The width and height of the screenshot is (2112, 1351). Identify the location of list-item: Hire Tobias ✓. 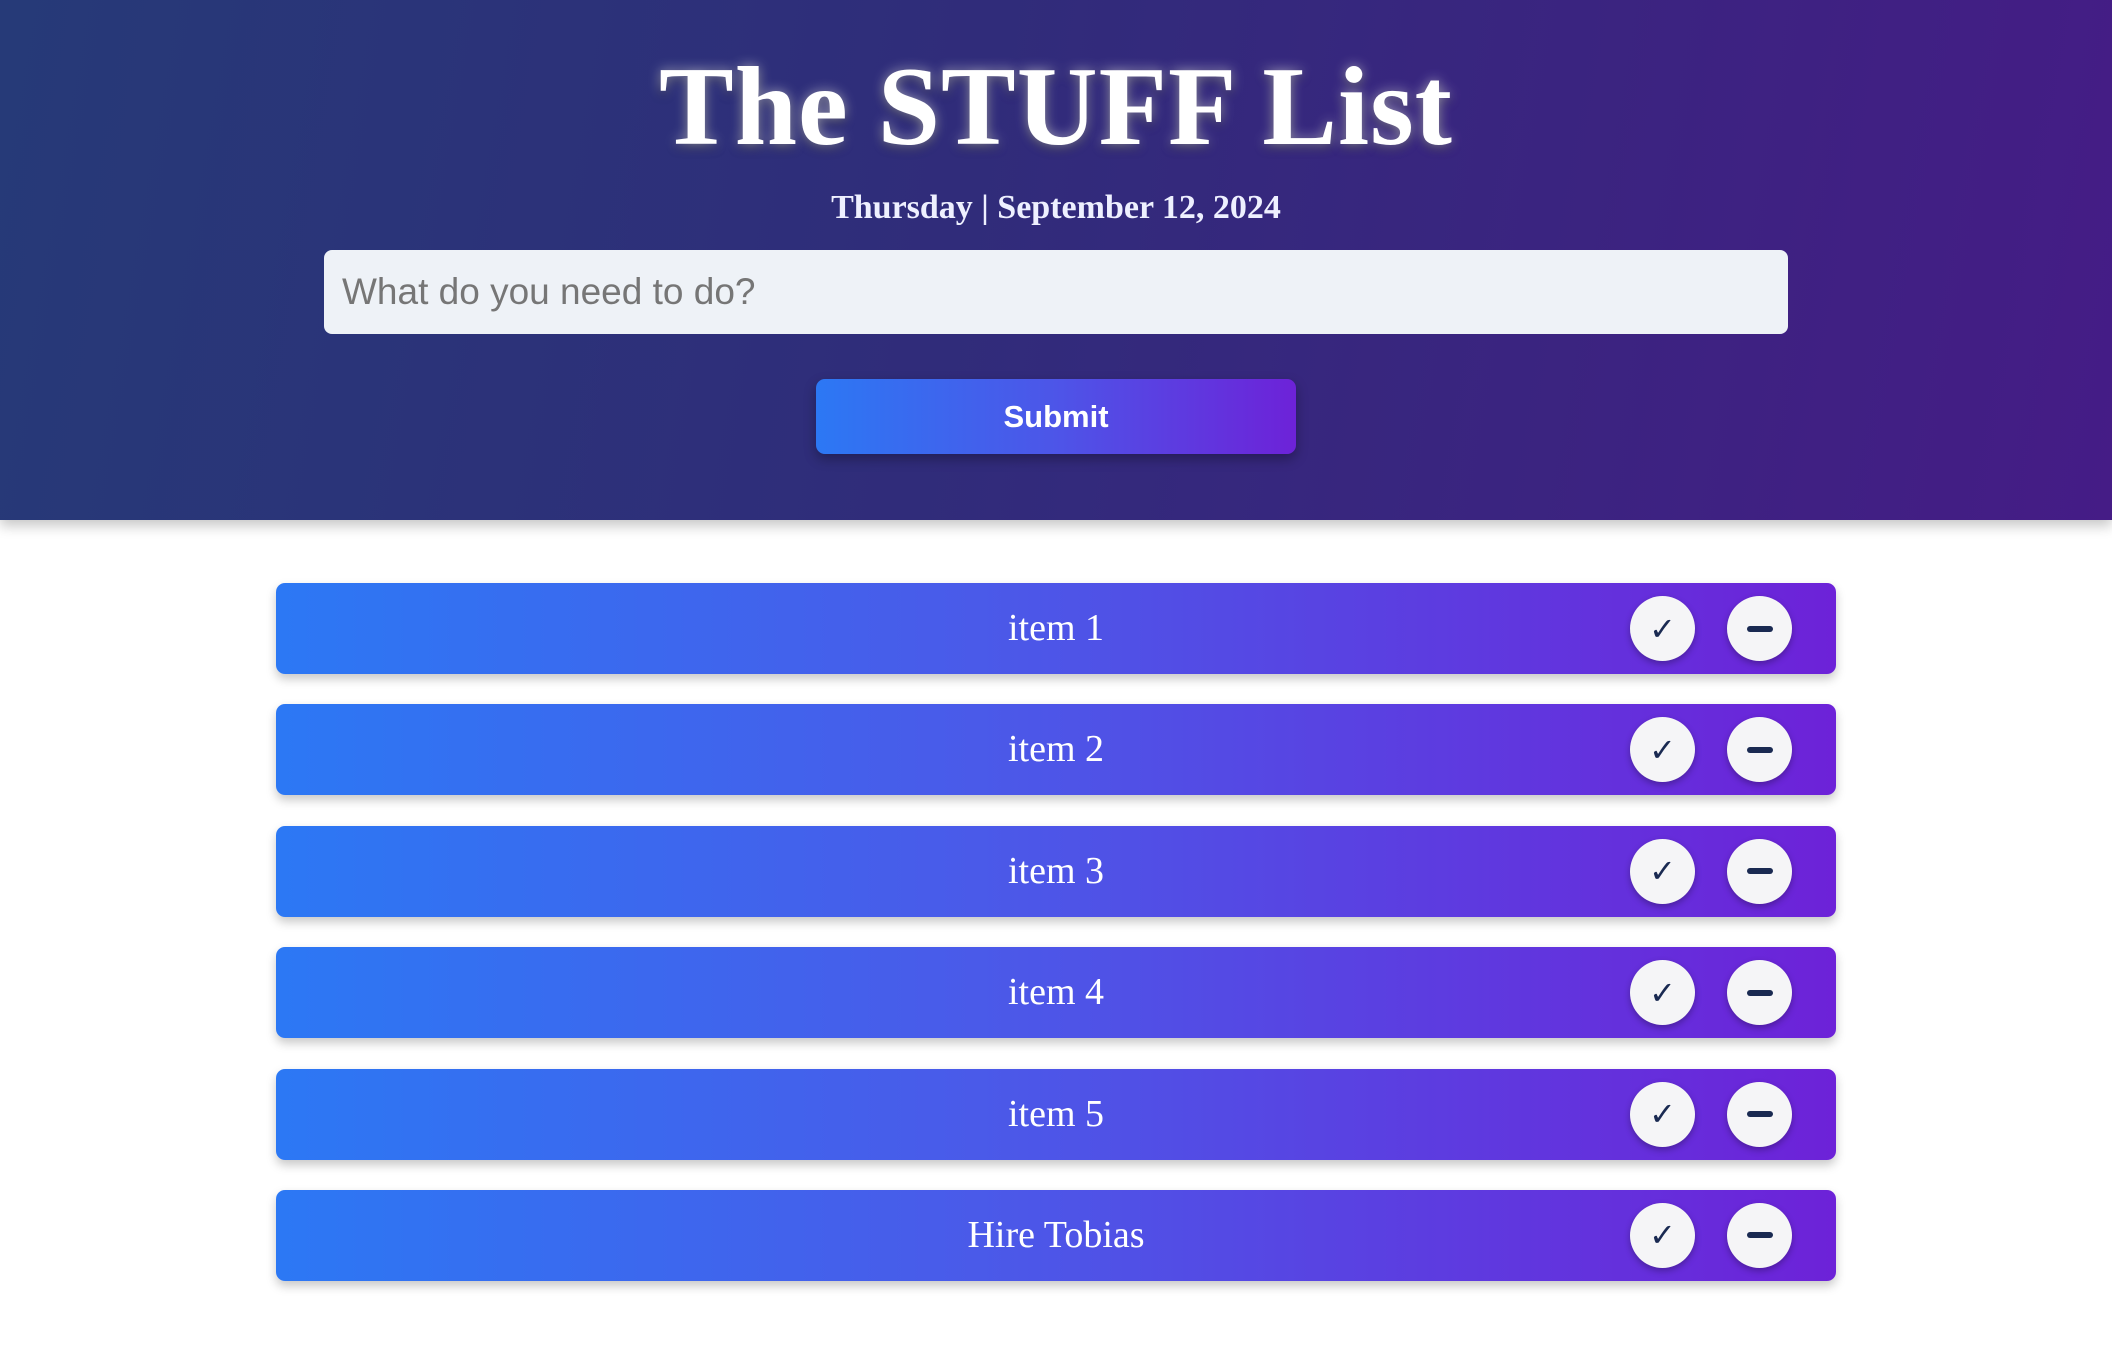
(1056, 1235).